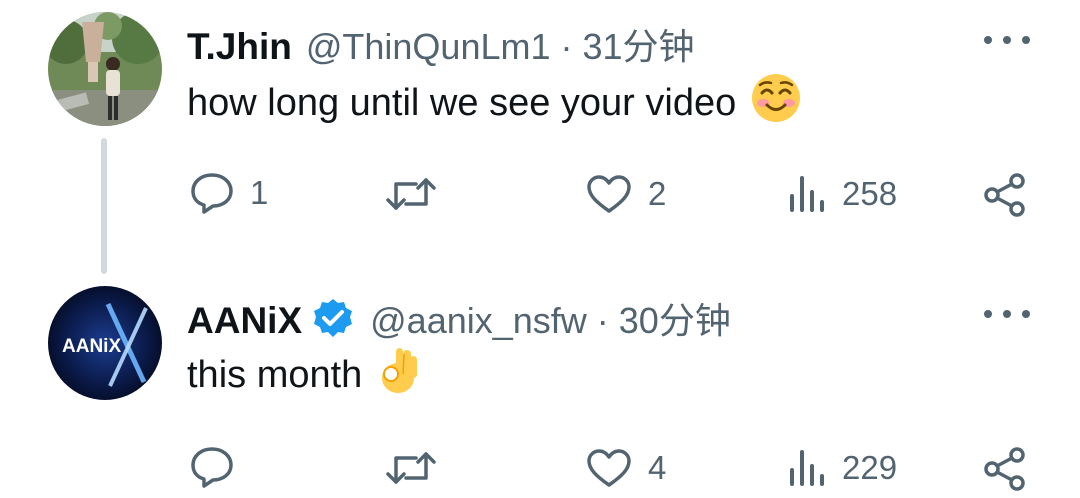 Image resolution: width=1080 pixels, height=498 pixels. I want to click on like-button: 2, so click(626, 194).